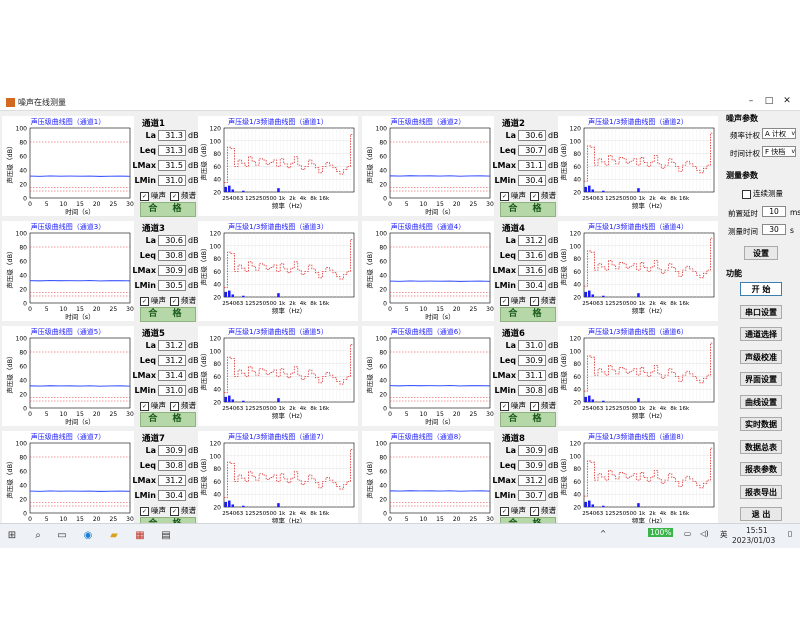 This screenshot has height=640, width=800. What do you see at coordinates (576, 351) in the screenshot?
I see `y-tick-label: 100` at bounding box center [576, 351].